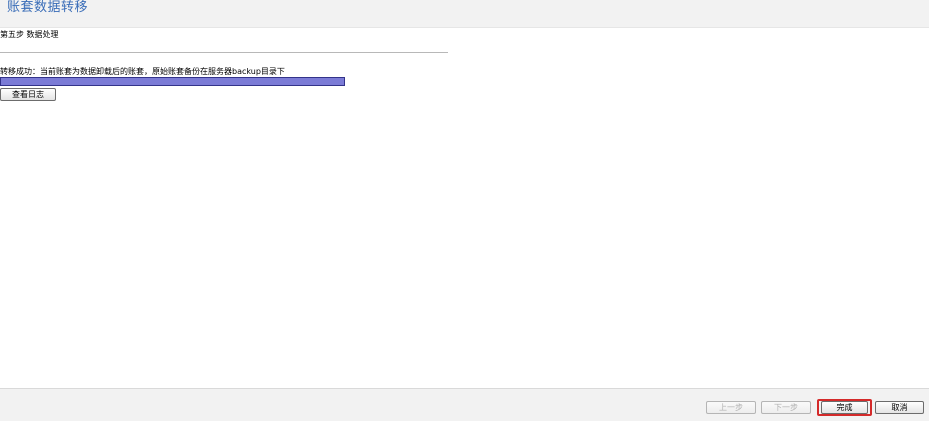  I want to click on finish-button: 完成, so click(844, 407).